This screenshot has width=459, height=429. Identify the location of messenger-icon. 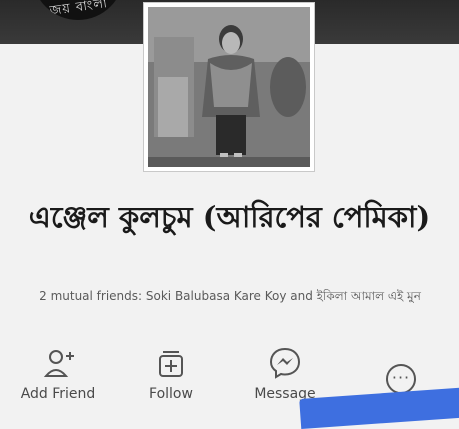
(285, 363).